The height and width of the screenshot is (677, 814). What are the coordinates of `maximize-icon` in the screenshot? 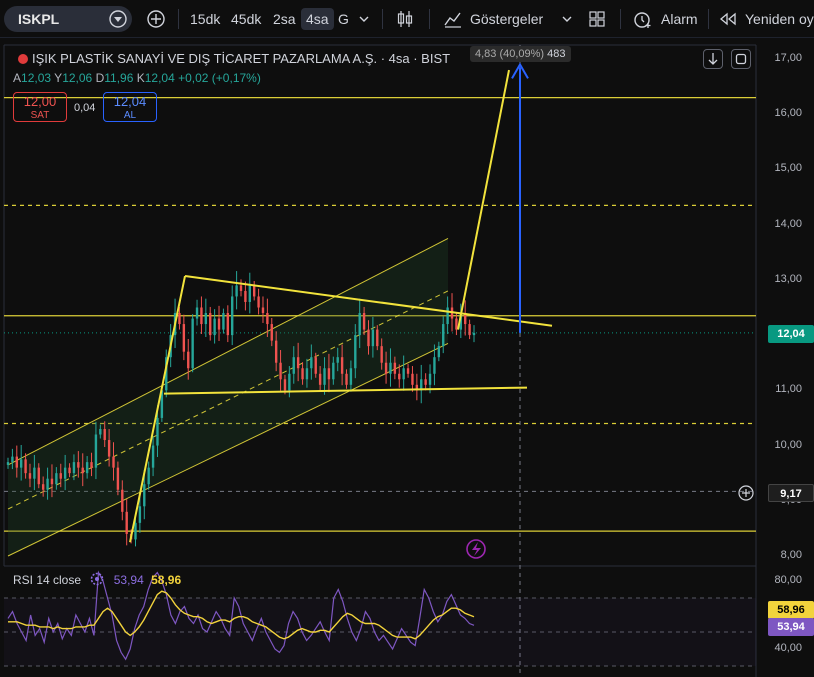 It's located at (741, 59).